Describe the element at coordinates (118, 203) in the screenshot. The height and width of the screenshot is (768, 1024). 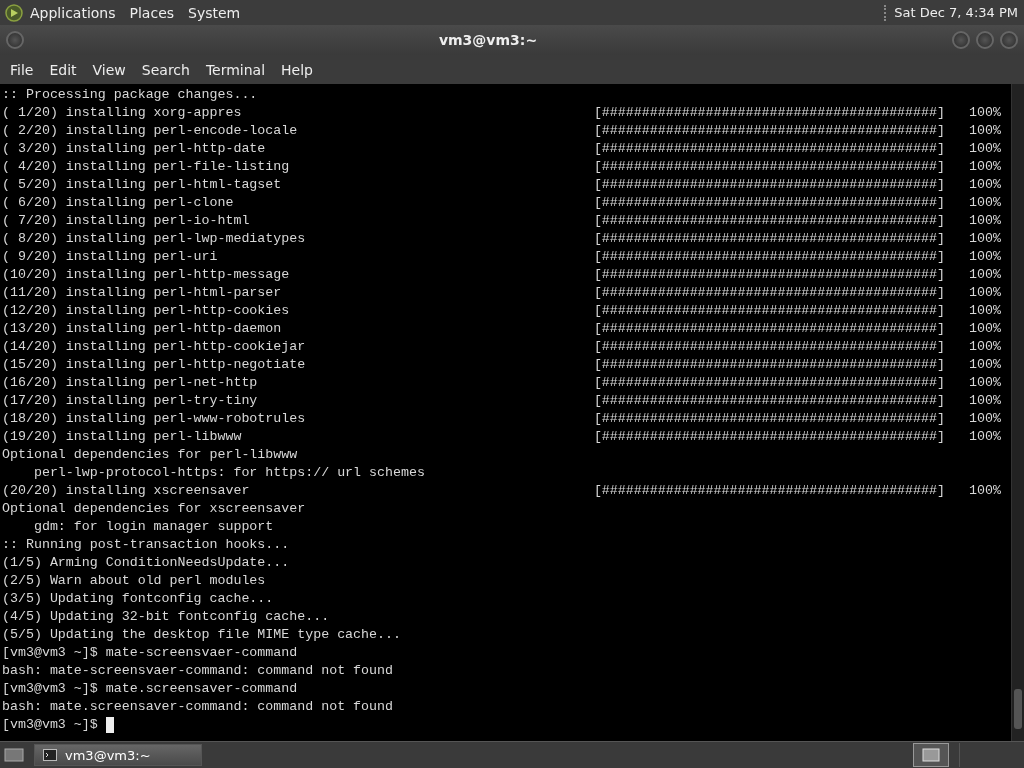
I see `terminal-line: ( 6/20) installing perl-clone` at that location.